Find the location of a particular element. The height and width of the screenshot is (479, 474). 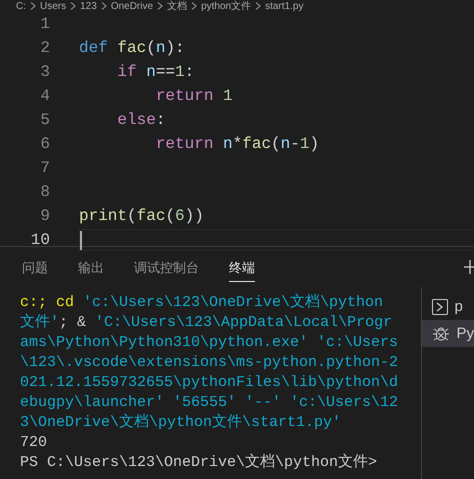

code-line: print(fac(6)) is located at coordinates (141, 216).